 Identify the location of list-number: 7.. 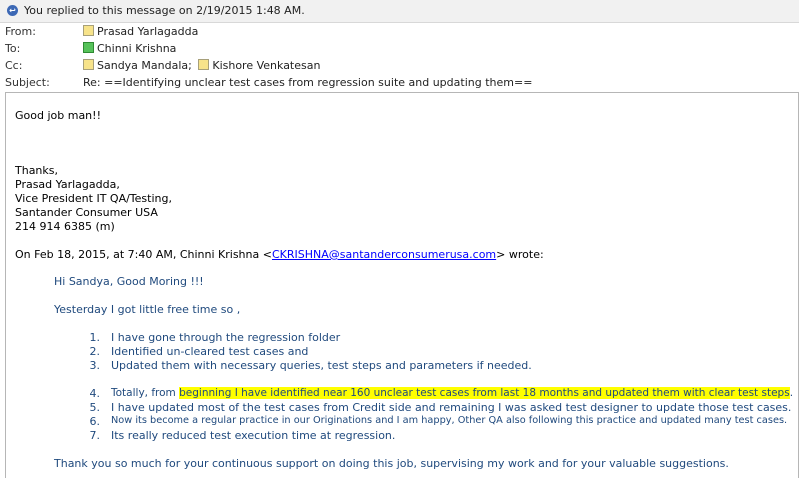
(95, 435).